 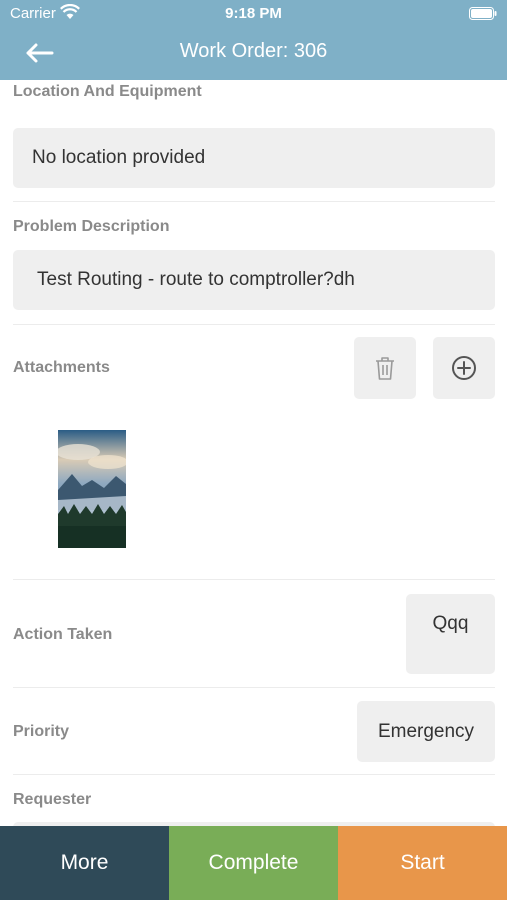 I want to click on priority-label: Priority, so click(x=41, y=731).